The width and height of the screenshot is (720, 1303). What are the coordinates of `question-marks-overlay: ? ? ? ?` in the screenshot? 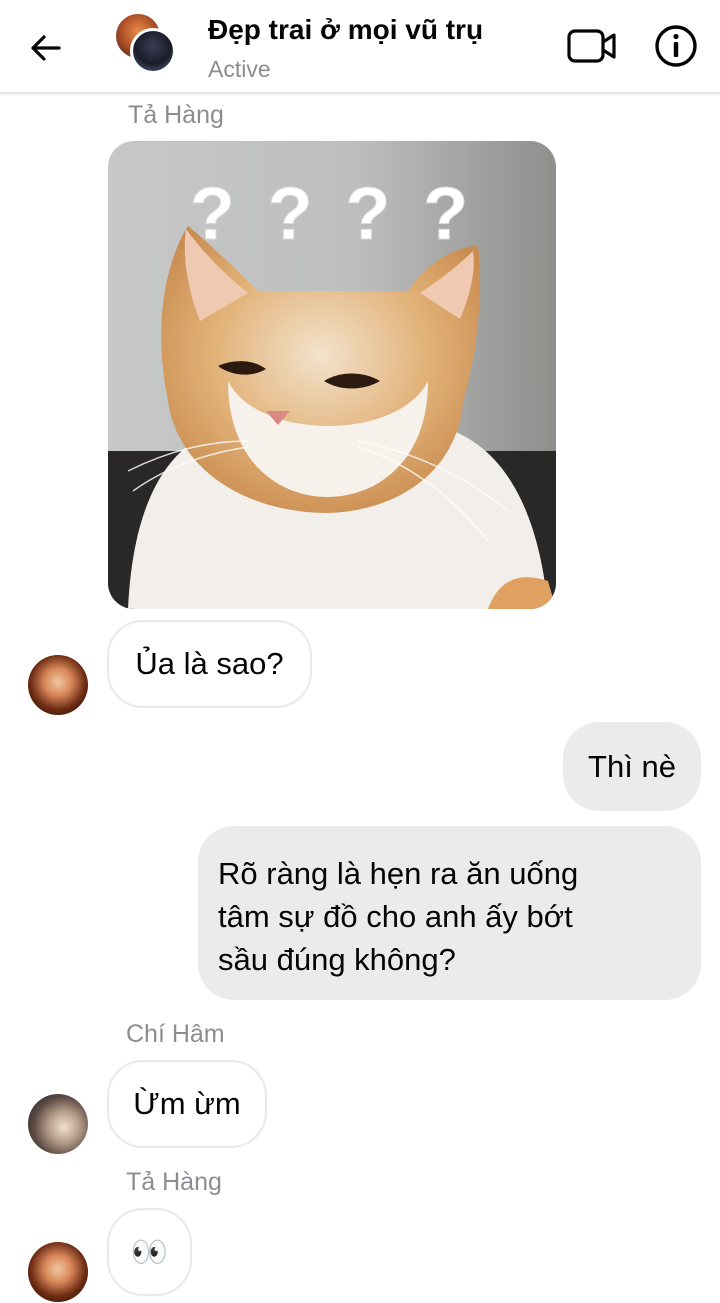 It's located at (332, 213).